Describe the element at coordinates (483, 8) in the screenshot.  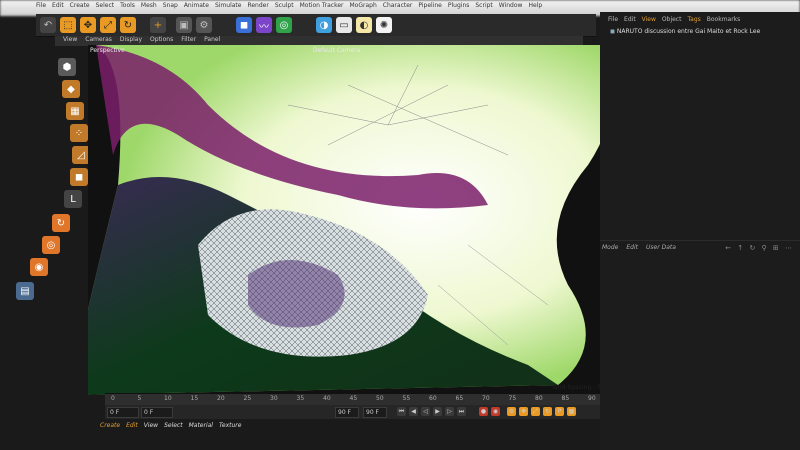
I see `menu-item-script: Script` at that location.